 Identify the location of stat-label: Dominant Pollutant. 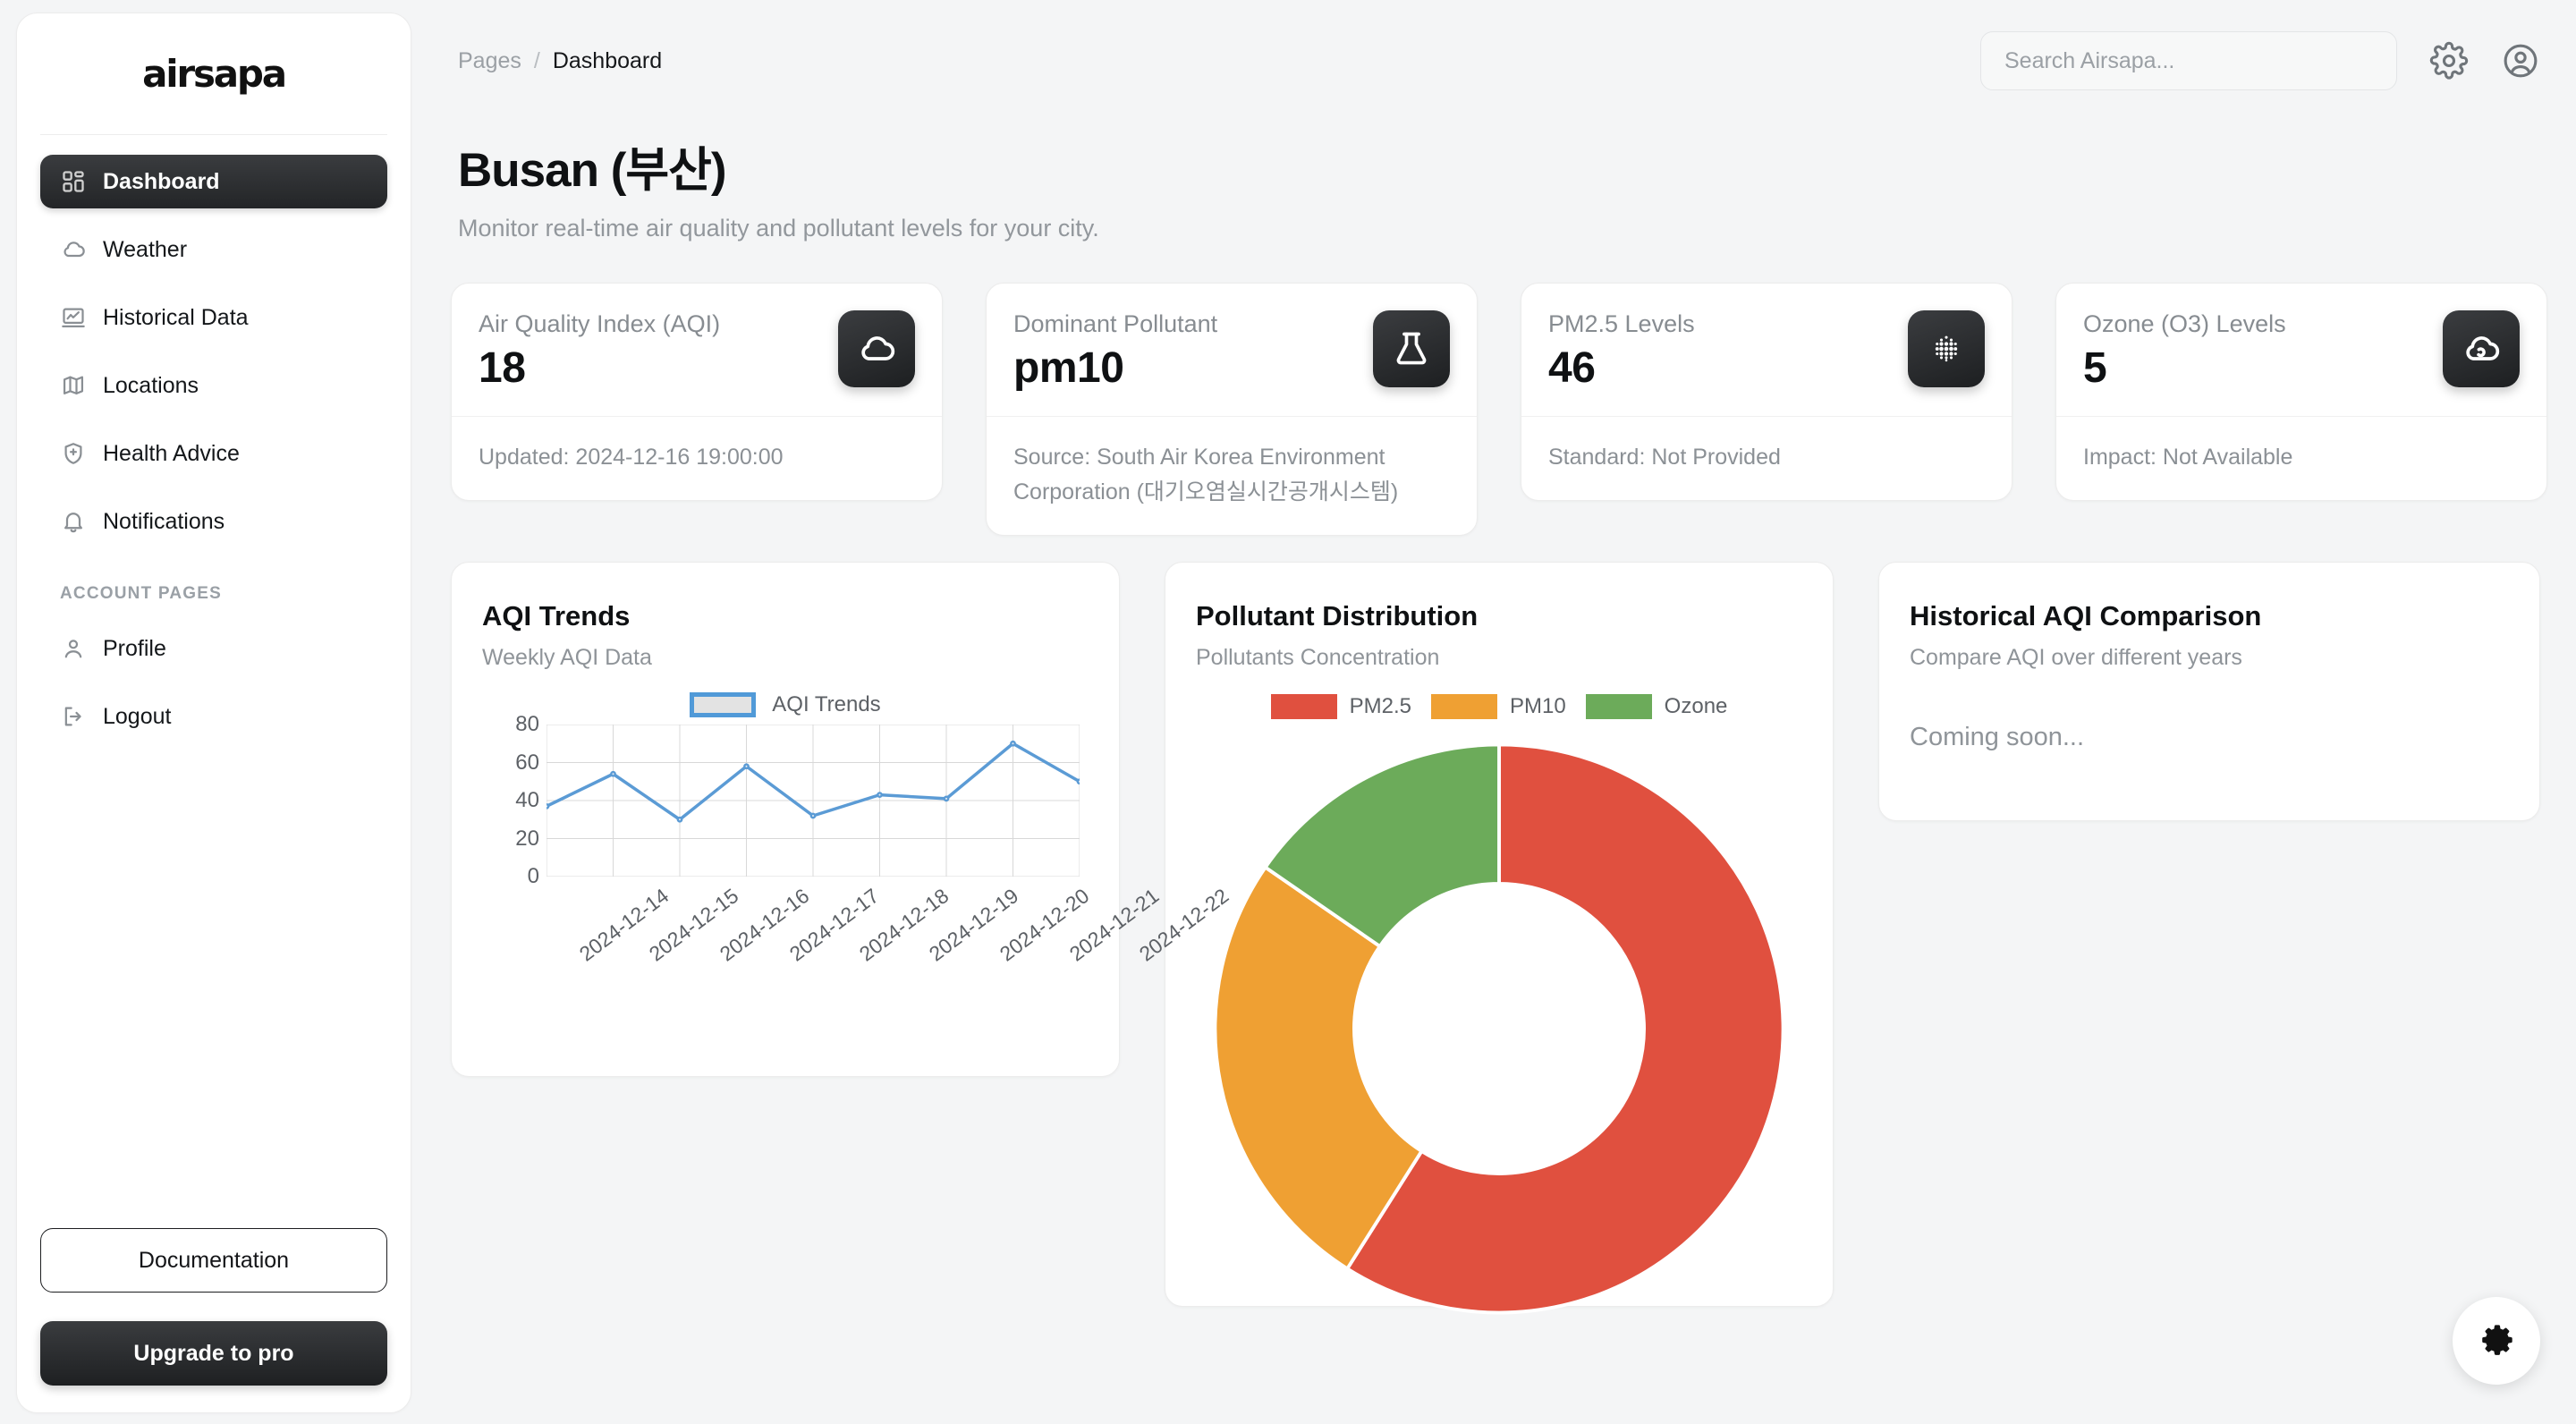
(1115, 323).